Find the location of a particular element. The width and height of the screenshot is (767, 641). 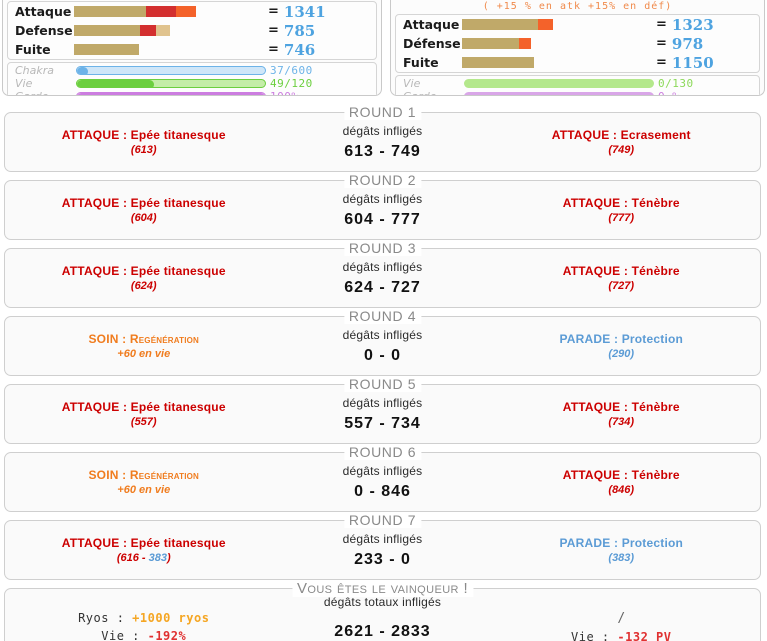

action-value: (616 - 383) is located at coordinates (143, 558).